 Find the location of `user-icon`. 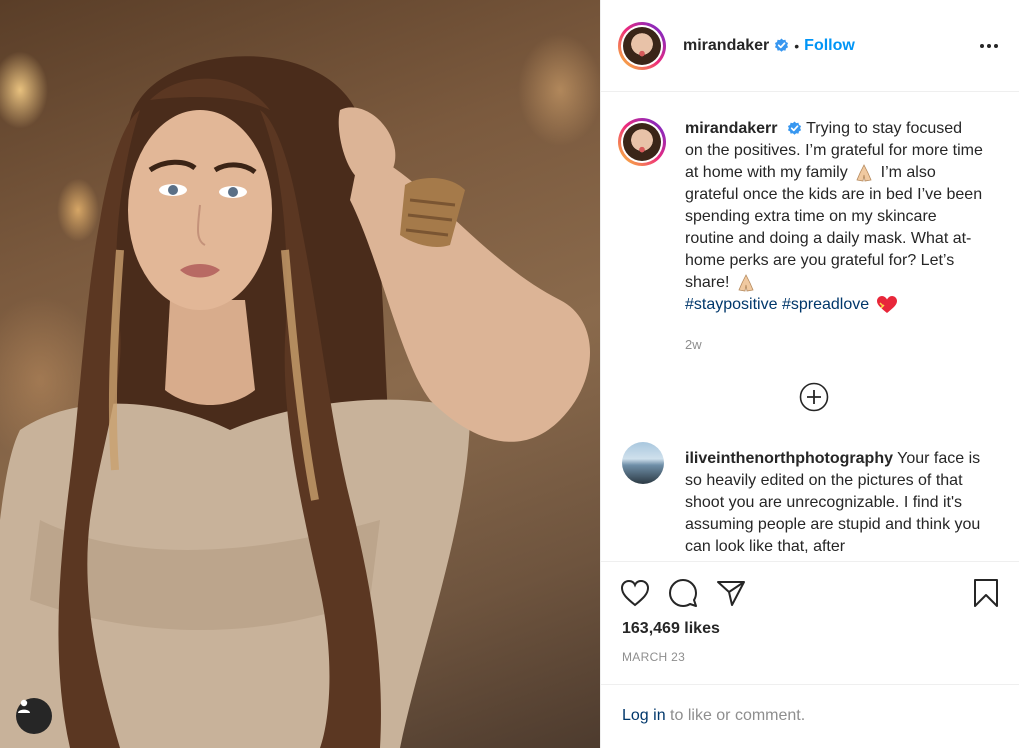

user-icon is located at coordinates (24, 706).